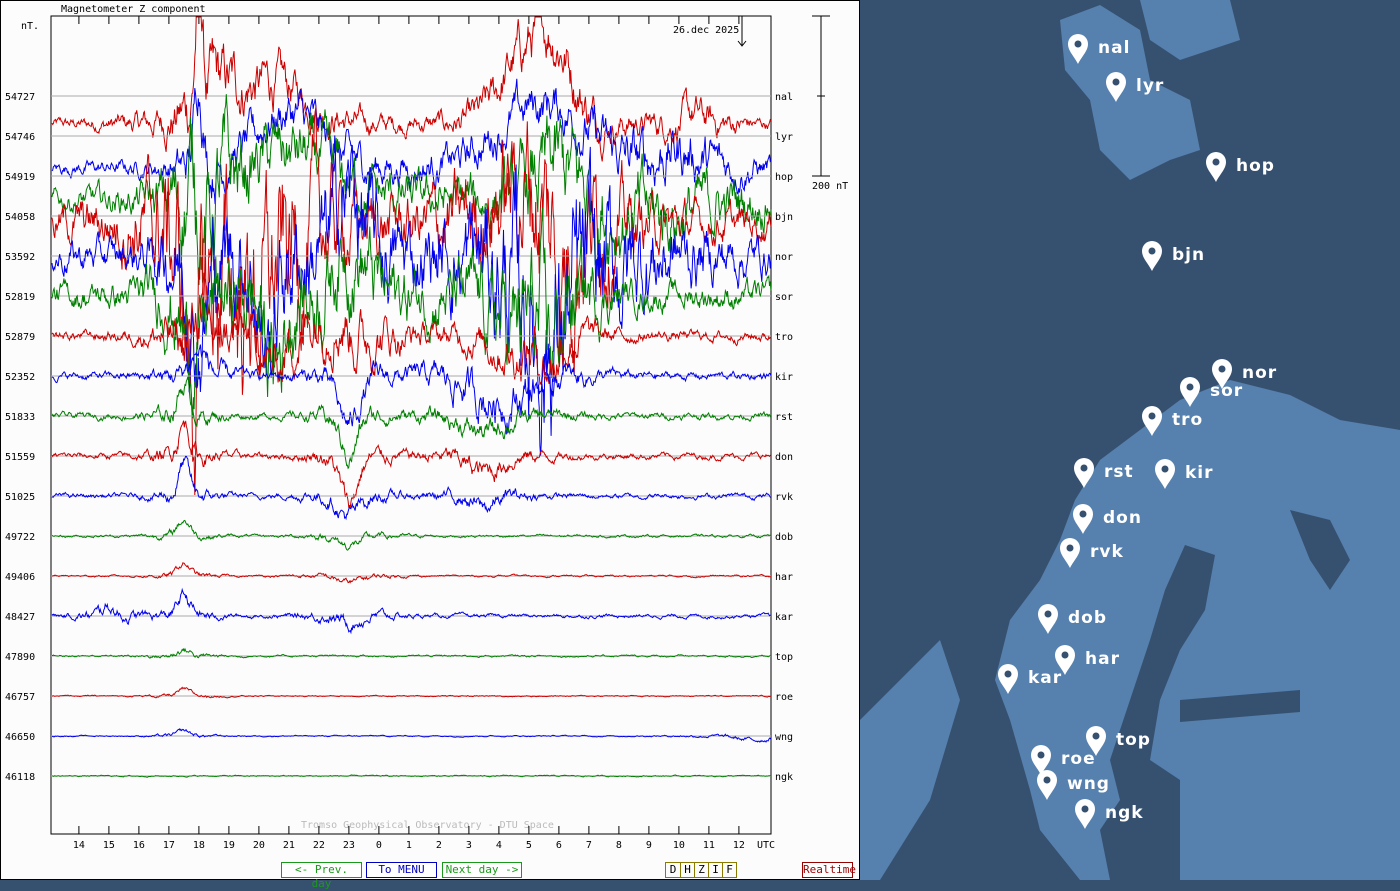 This screenshot has height=891, width=1400. Describe the element at coordinates (20, 737) in the screenshot. I see `baseline-value-wng: 46650` at that location.